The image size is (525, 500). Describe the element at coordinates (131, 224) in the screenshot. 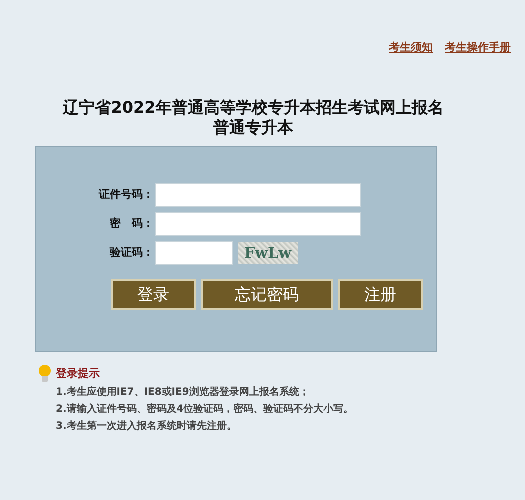

I see `field-label: 密 码：` at that location.